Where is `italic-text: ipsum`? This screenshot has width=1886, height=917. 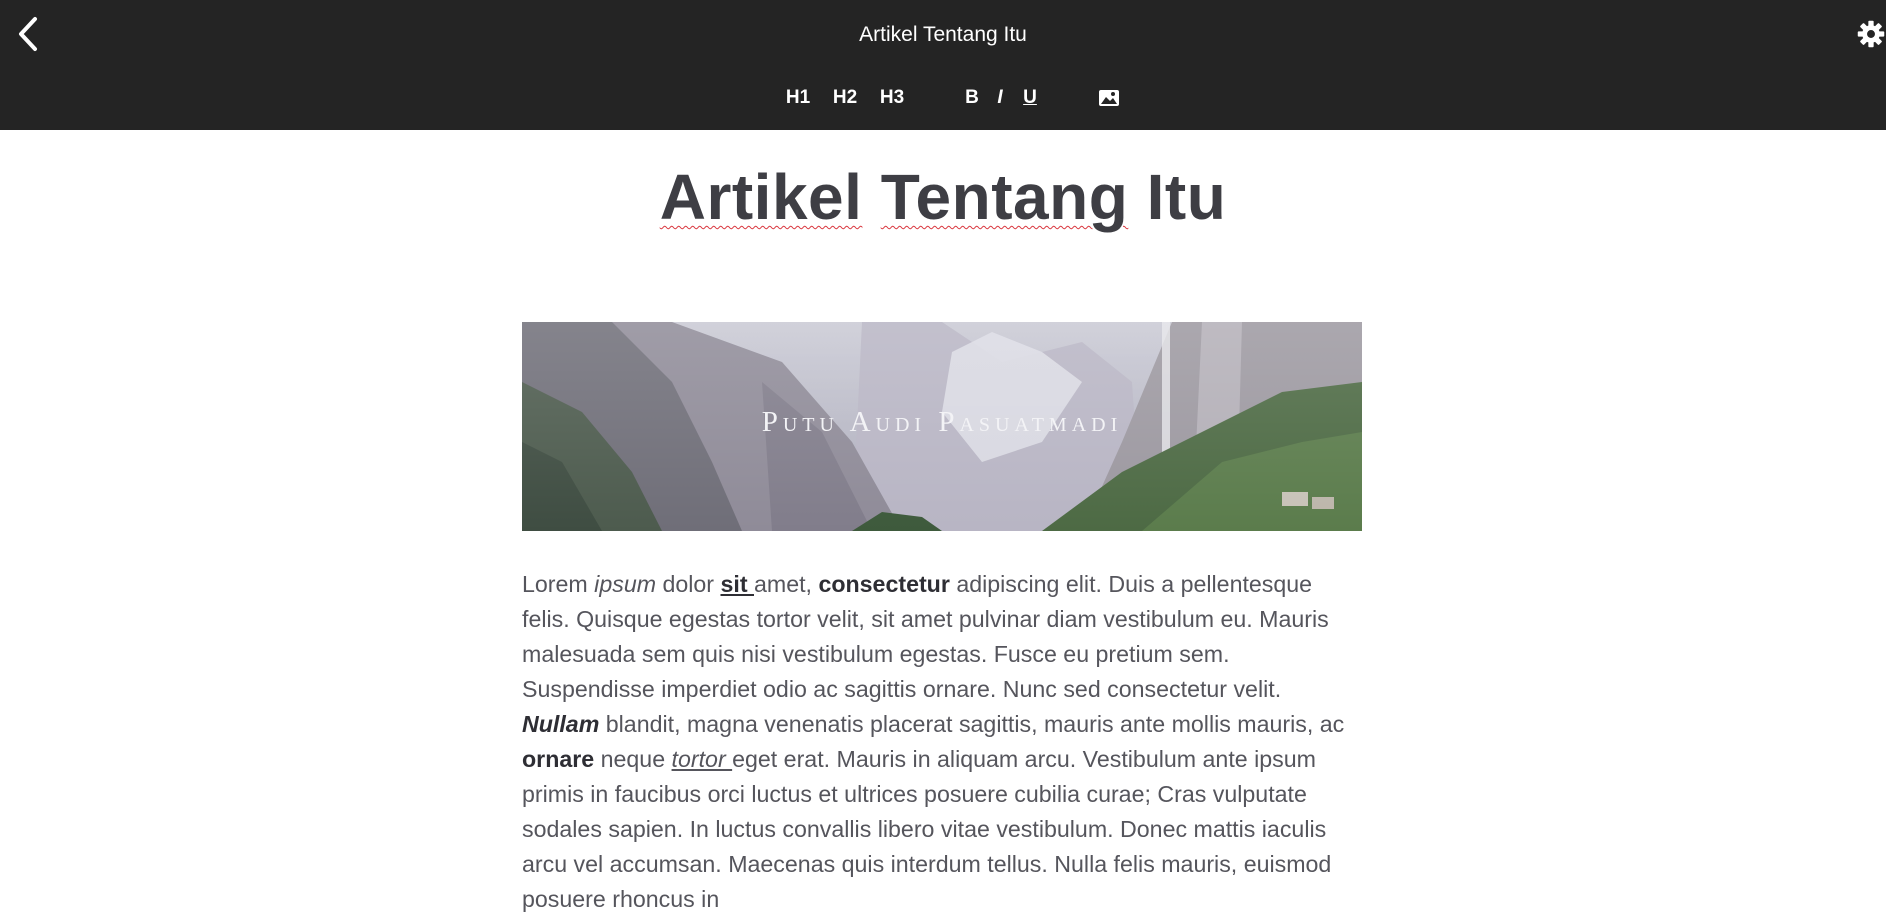
italic-text: ipsum is located at coordinates (625, 584).